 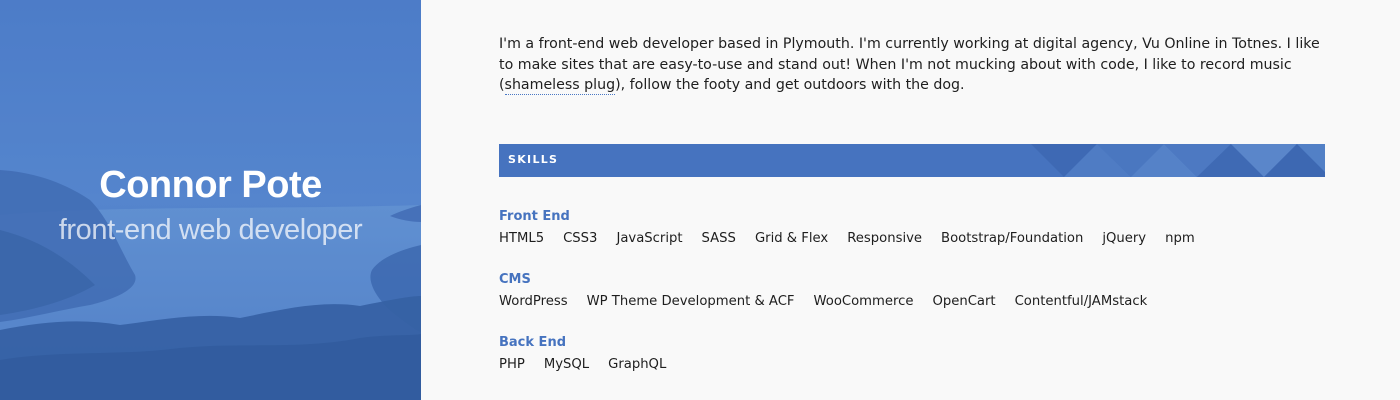 What do you see at coordinates (512, 364) in the screenshot?
I see `skill-item: PHP` at bounding box center [512, 364].